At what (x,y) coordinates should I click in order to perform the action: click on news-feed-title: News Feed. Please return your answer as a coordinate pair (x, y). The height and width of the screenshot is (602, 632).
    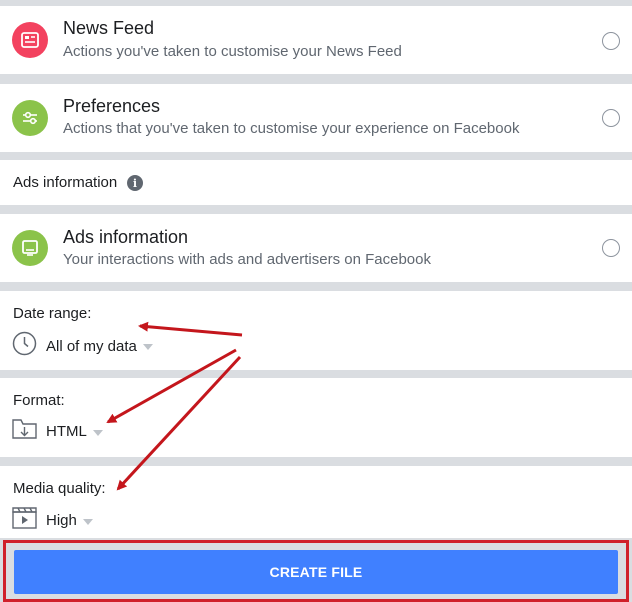
    Looking at the image, I should click on (109, 28).